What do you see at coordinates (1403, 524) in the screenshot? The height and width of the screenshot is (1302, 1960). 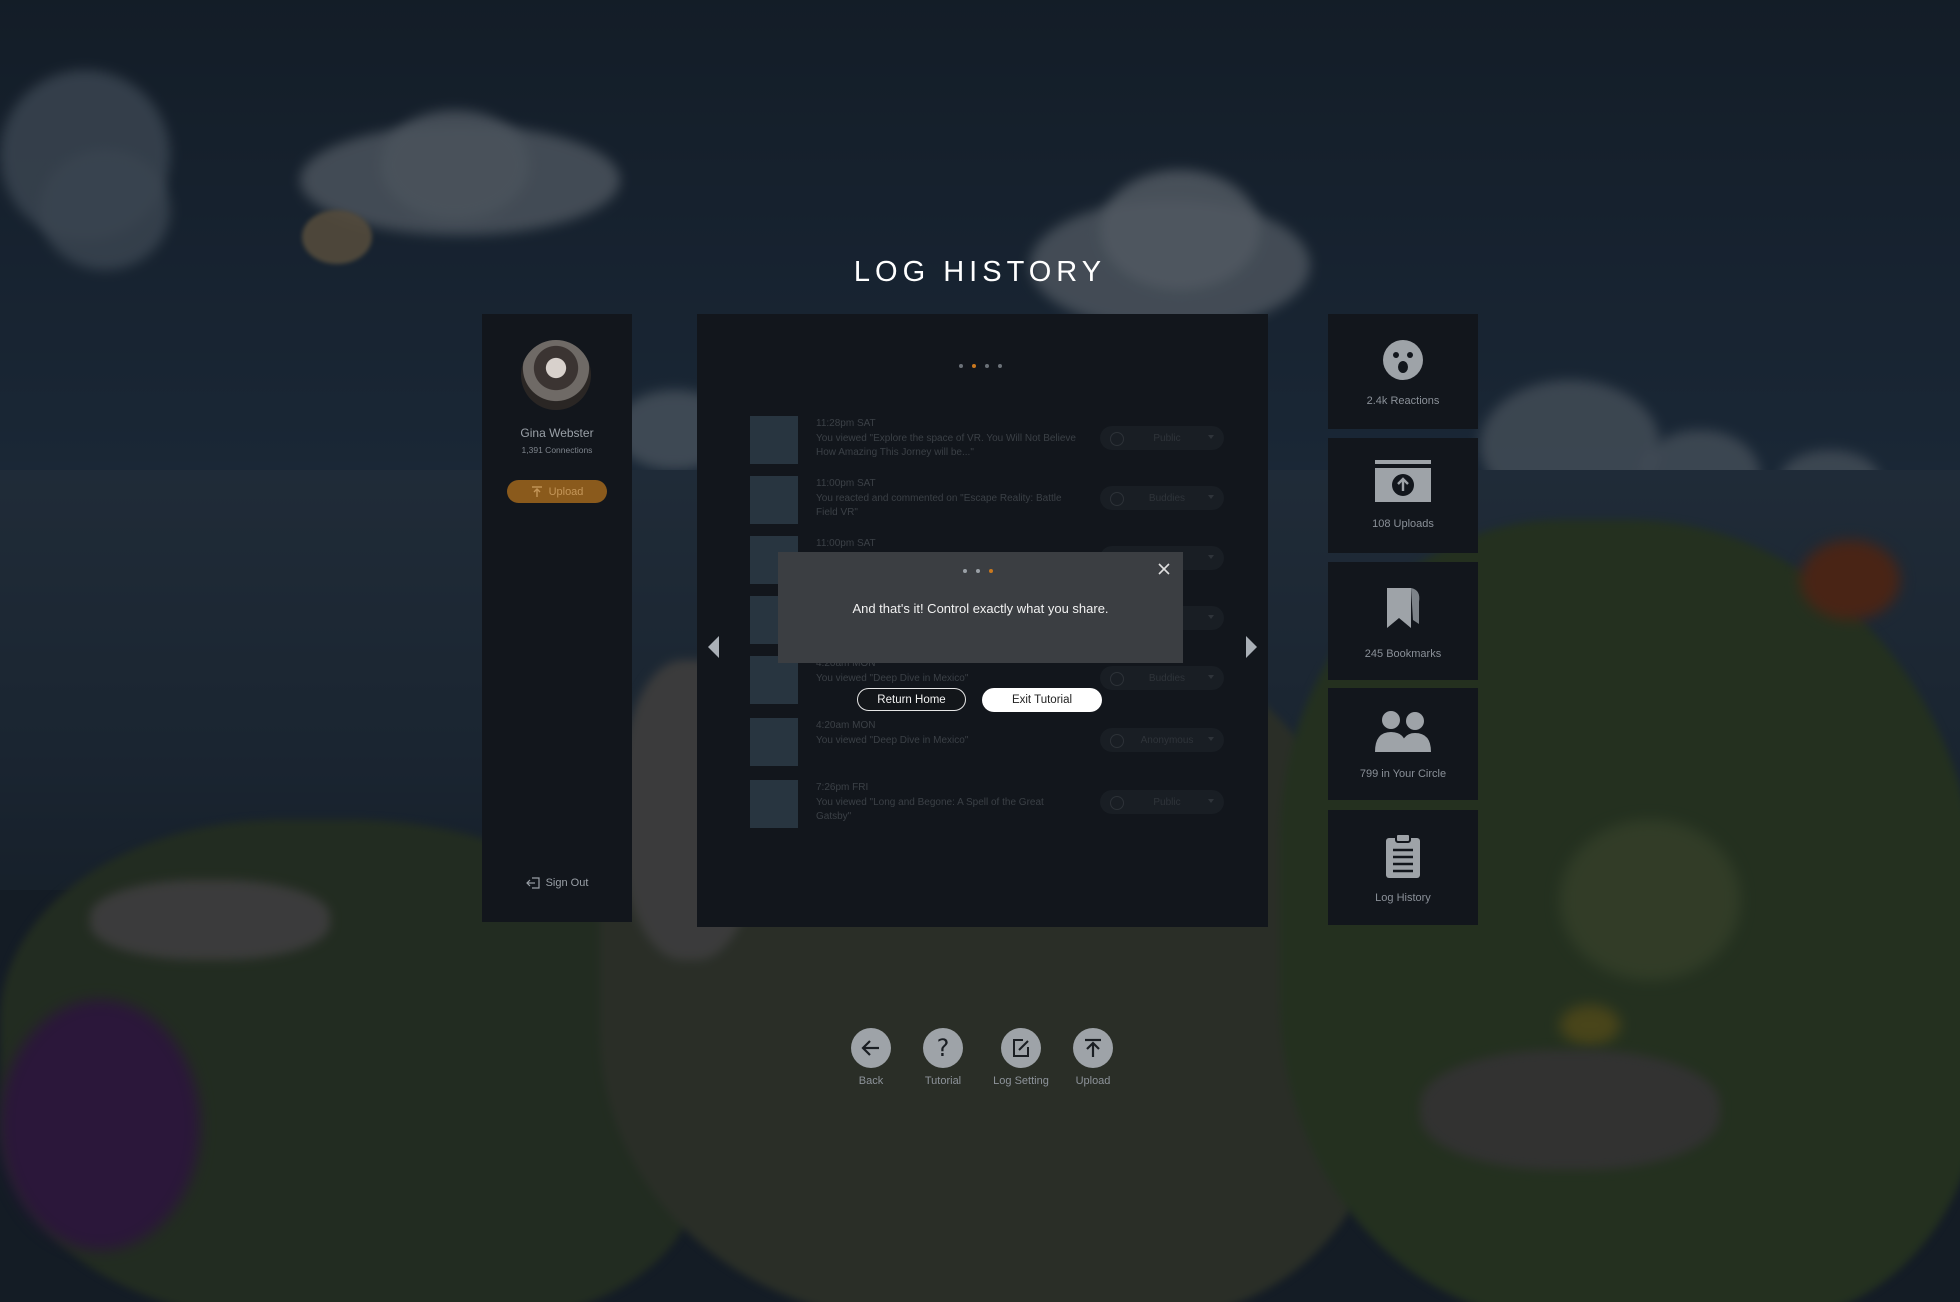 I see `stat-uploads-label: 108 Uploads` at bounding box center [1403, 524].